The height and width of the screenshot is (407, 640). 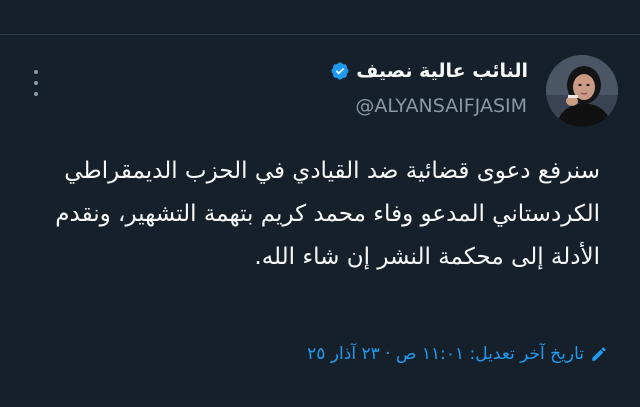 I want to click on author-name-row: النائب عالية نصيف, so click(x=429, y=71).